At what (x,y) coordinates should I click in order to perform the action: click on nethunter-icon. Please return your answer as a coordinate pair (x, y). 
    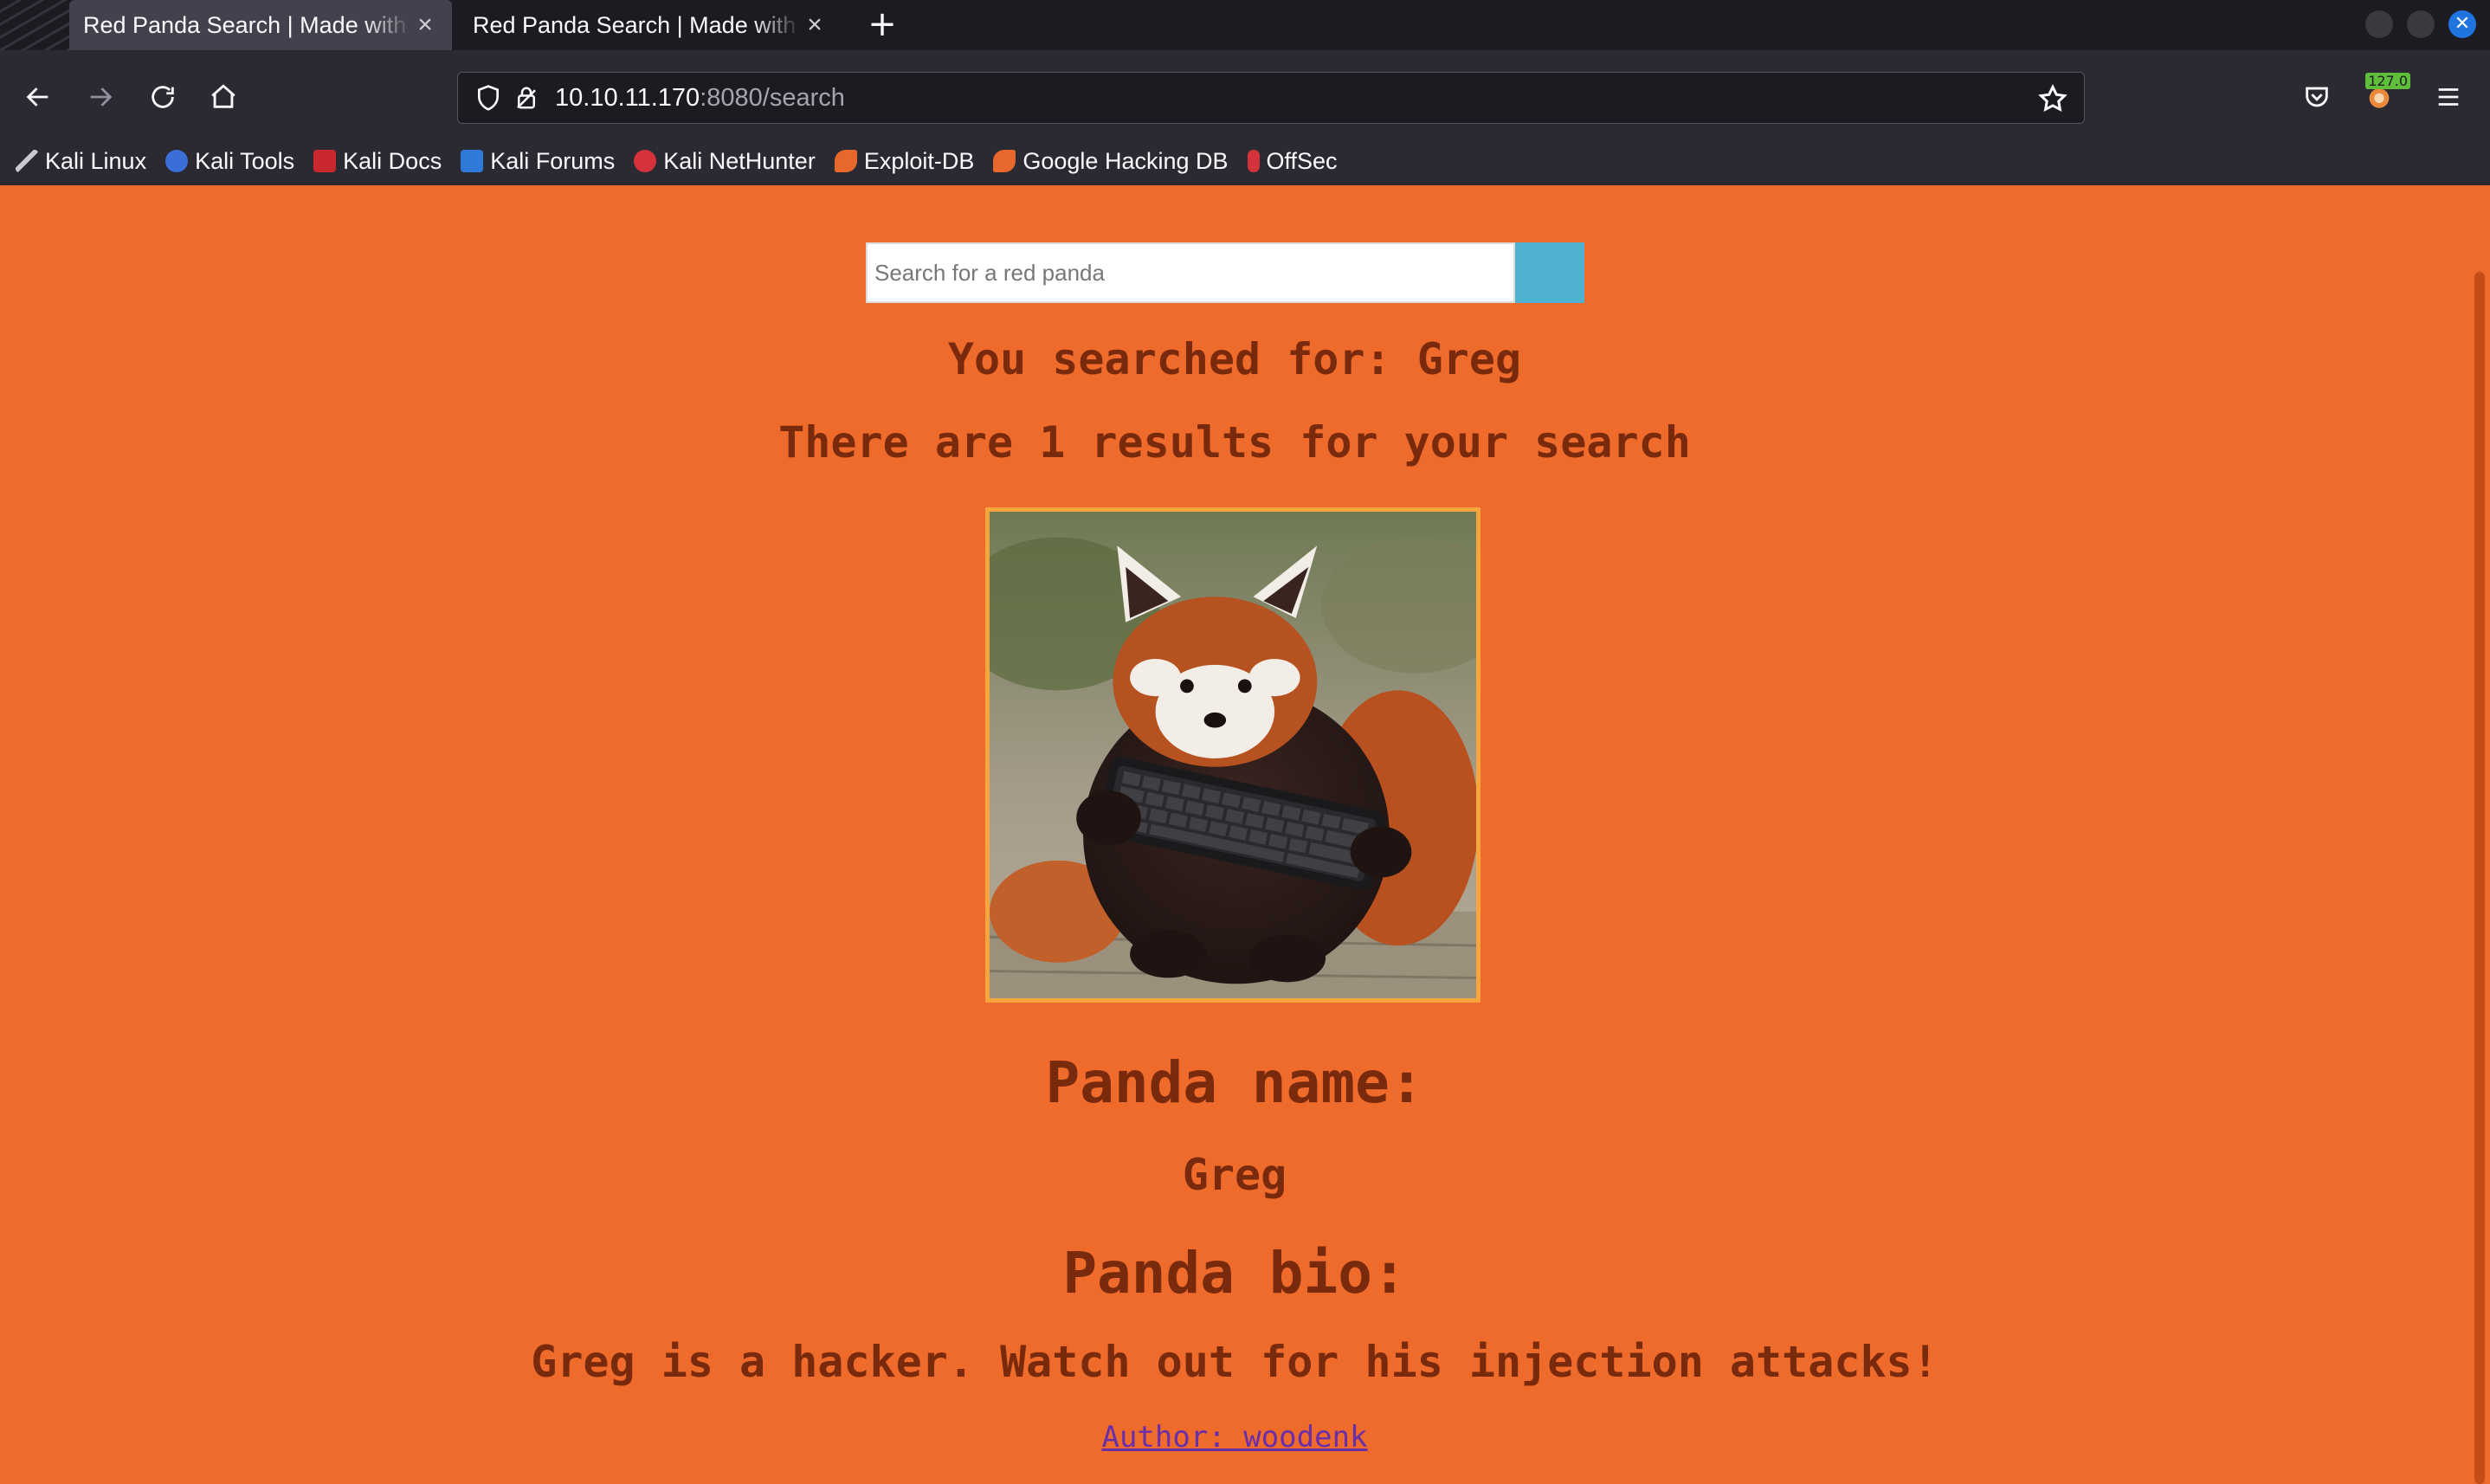
    Looking at the image, I should click on (645, 161).